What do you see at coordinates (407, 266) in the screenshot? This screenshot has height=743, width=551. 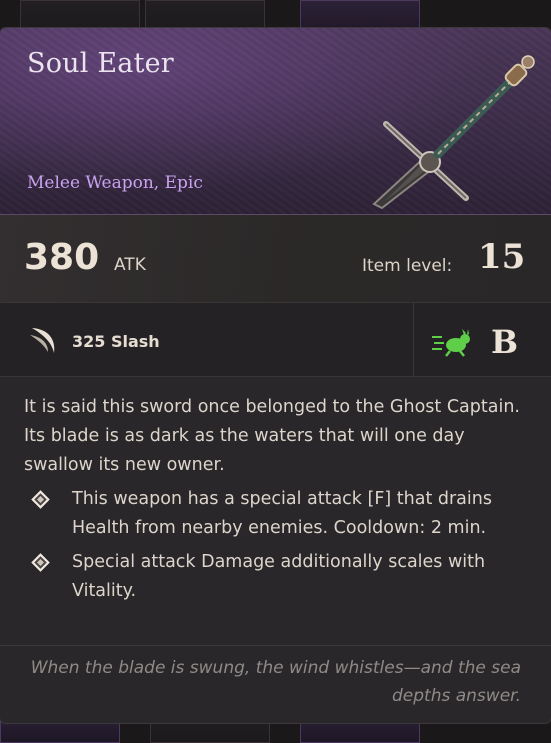 I see `item-level-label: Item level:` at bounding box center [407, 266].